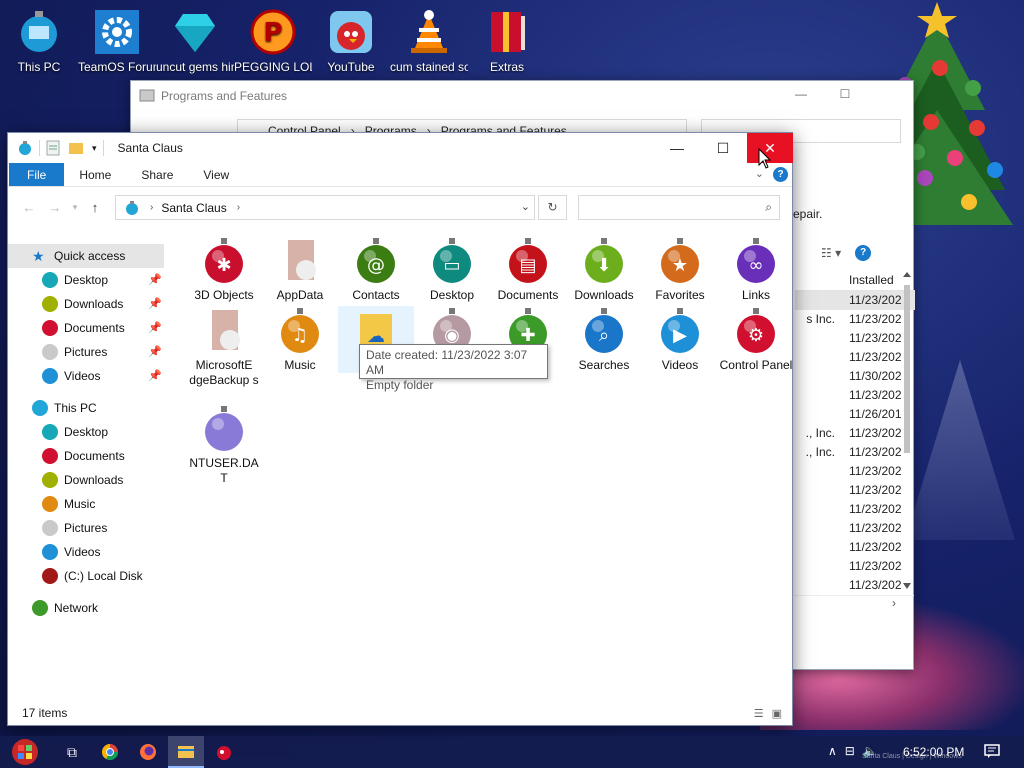 The width and height of the screenshot is (1024, 768). Describe the element at coordinates (86, 608) in the screenshot. I see `sidebar-item-network: Network` at that location.